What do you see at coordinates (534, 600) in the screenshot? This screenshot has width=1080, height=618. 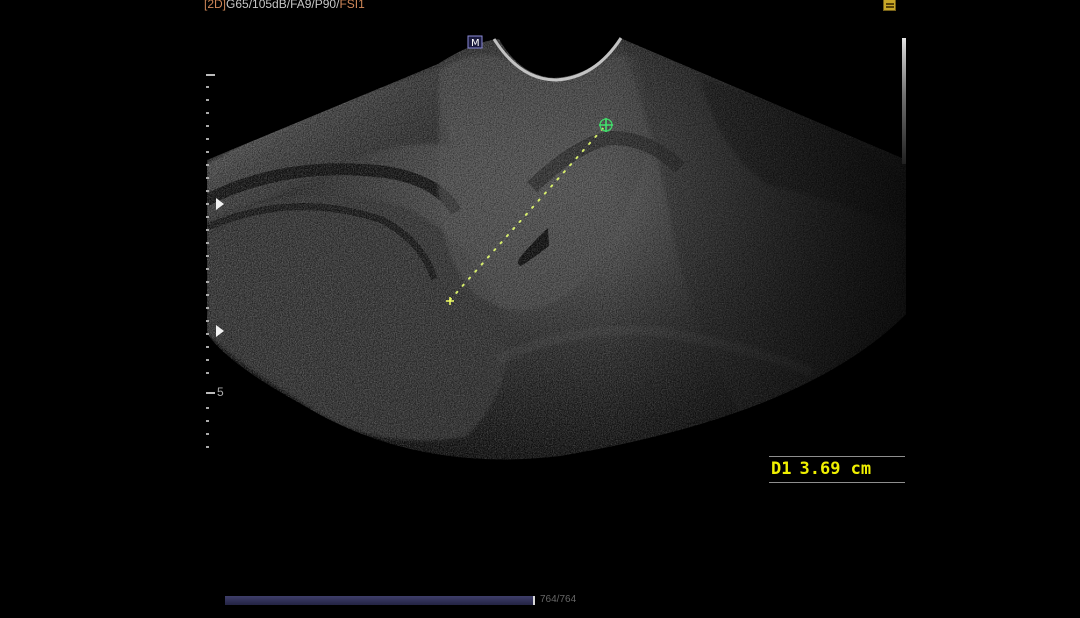 I see `cine-progress-handle` at bounding box center [534, 600].